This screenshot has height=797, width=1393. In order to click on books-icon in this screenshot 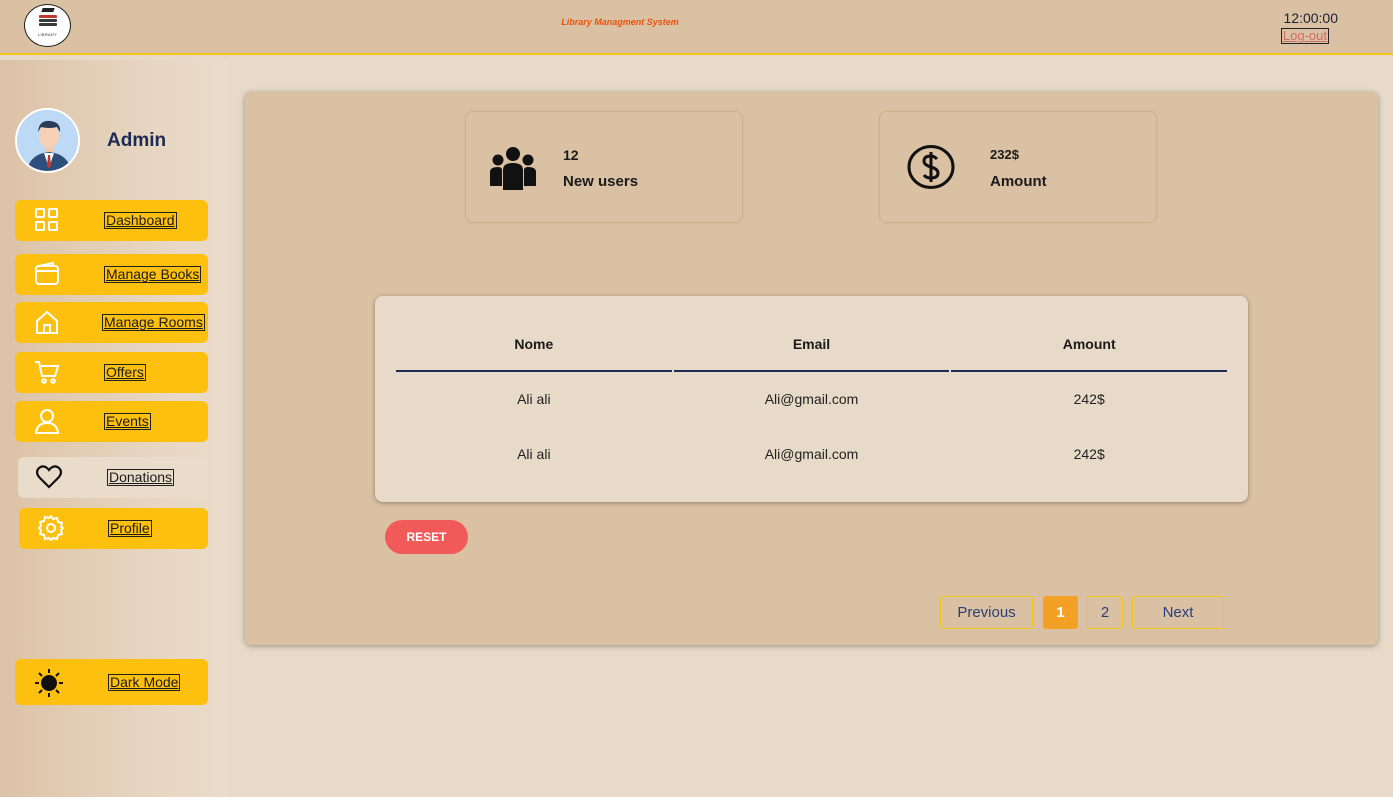, I will do `click(47, 19)`.